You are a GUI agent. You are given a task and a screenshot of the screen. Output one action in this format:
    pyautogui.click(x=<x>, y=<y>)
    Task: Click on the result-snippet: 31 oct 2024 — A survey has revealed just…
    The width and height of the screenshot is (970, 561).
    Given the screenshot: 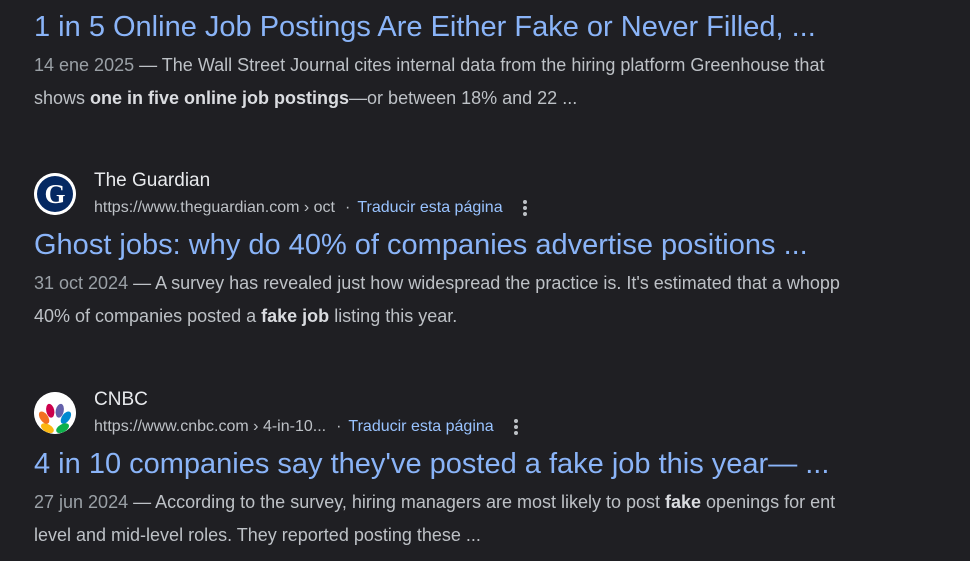 What is the action you would take?
    pyautogui.click(x=502, y=300)
    